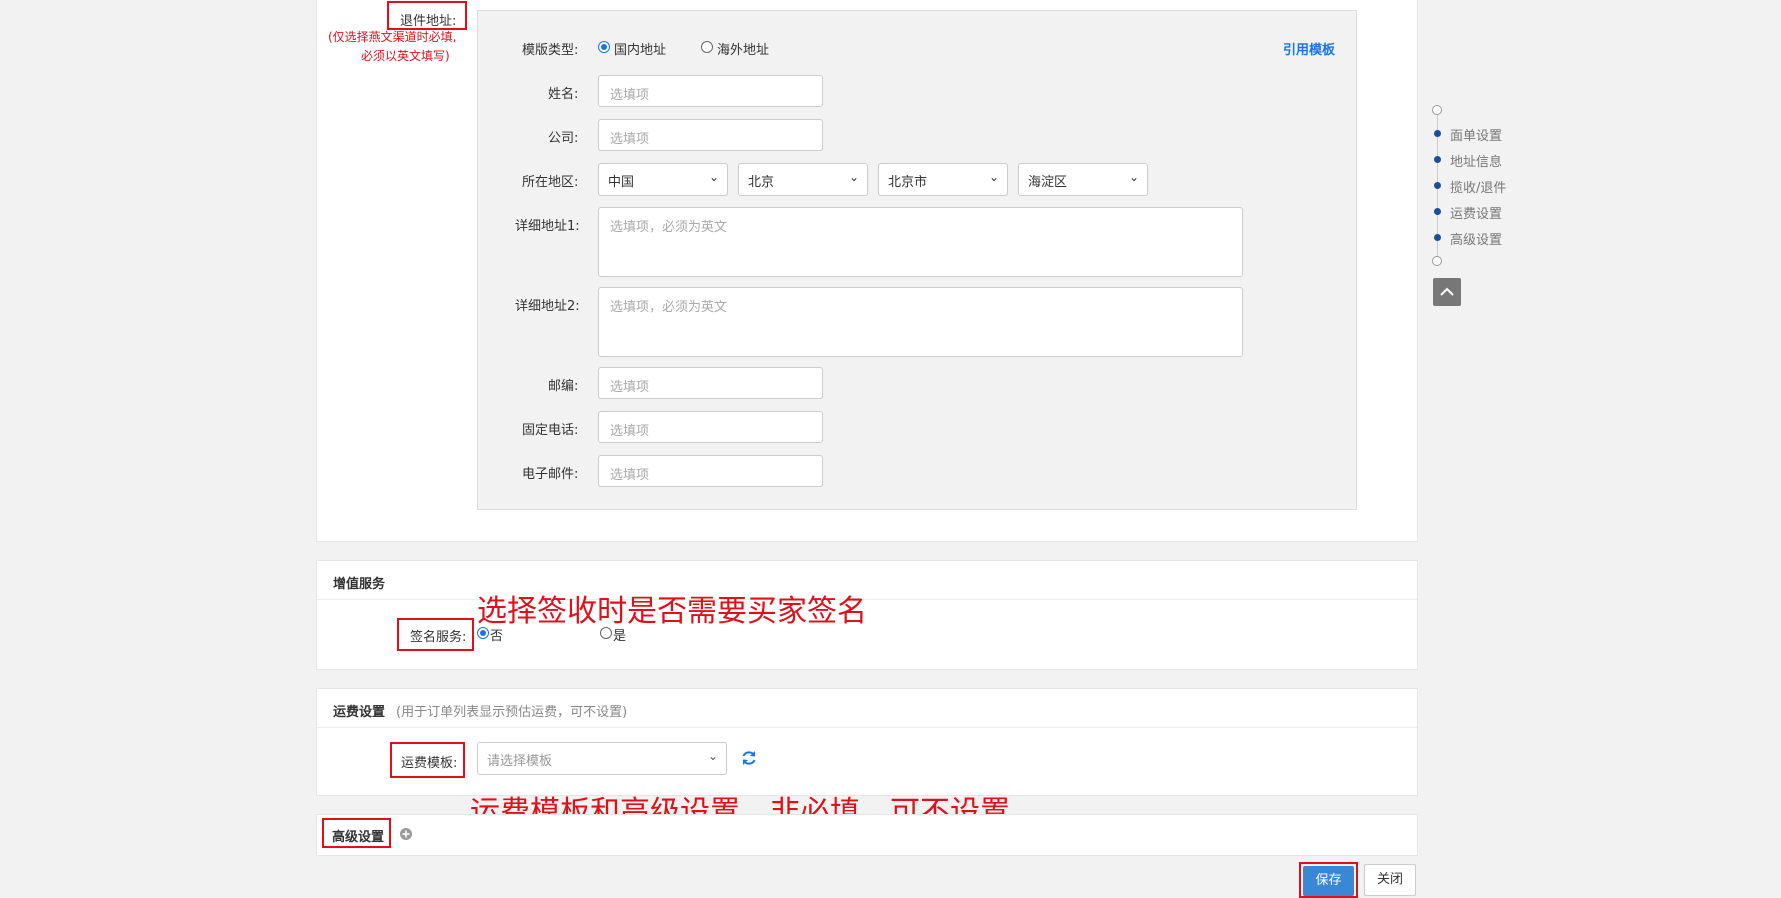 This screenshot has width=1781, height=898. I want to click on company-input: 选填项, so click(710, 135).